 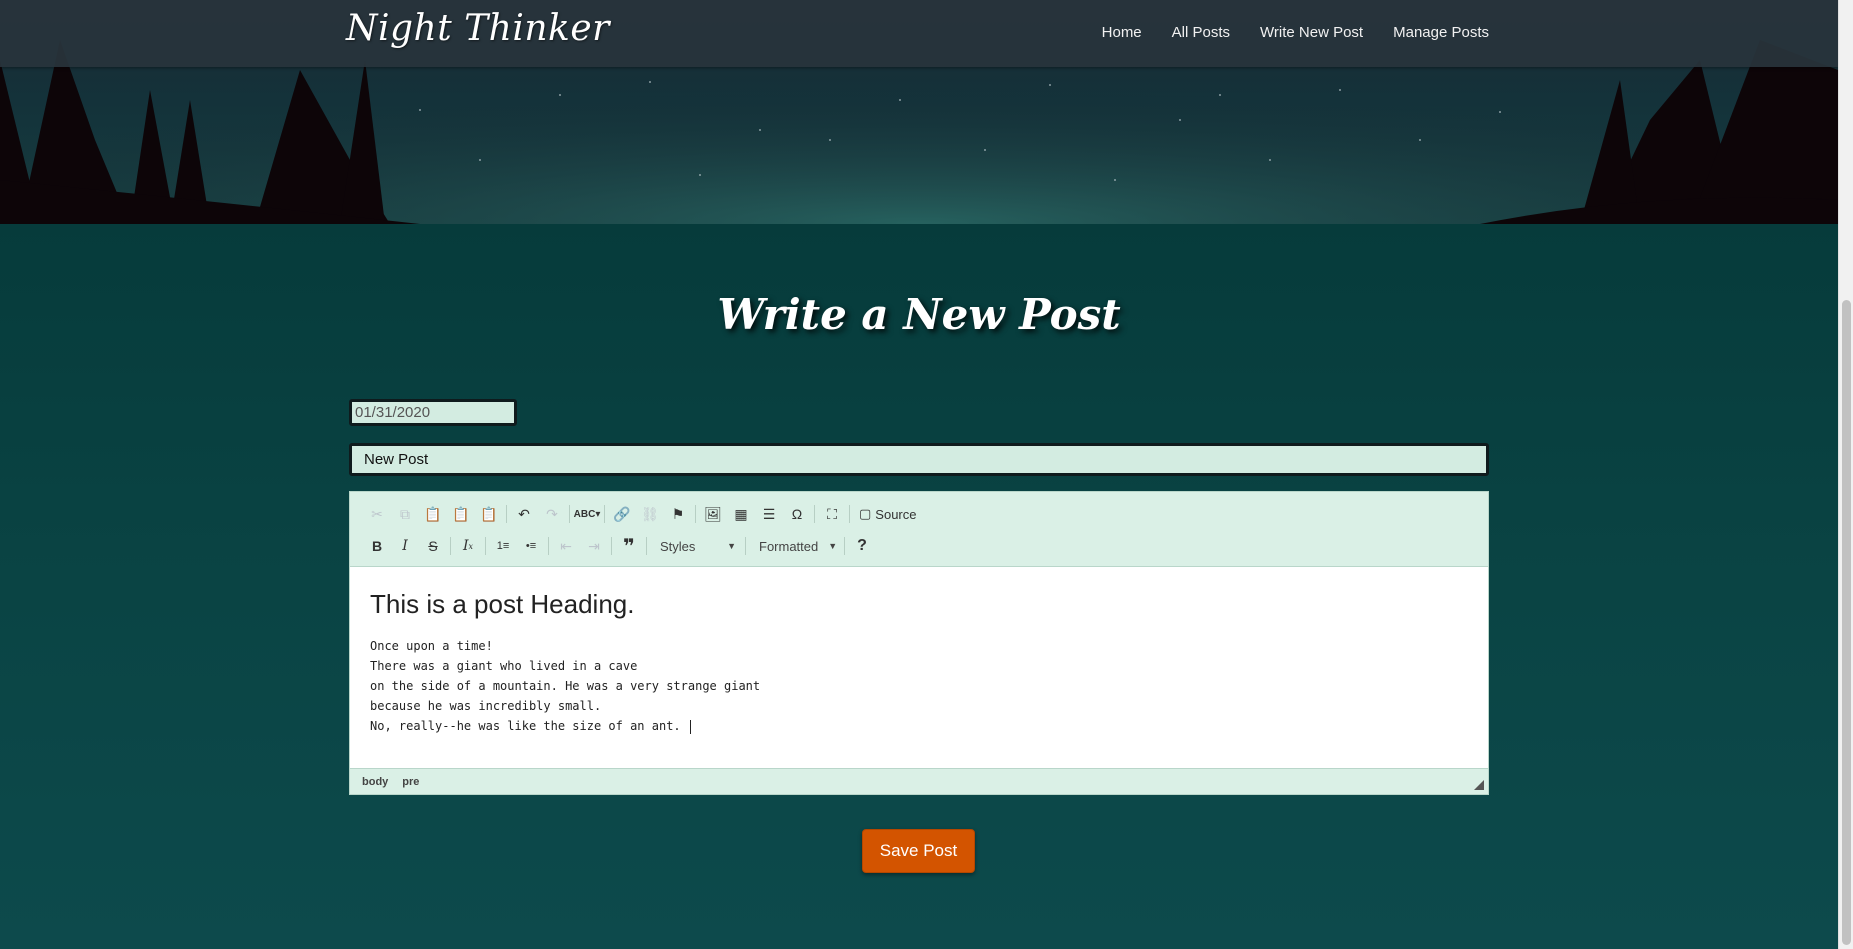 What do you see at coordinates (566, 546) in the screenshot?
I see `outdent-icon: ⇤` at bounding box center [566, 546].